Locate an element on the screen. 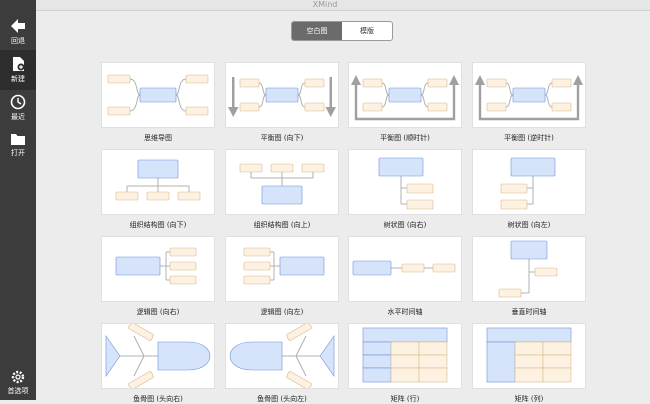  preferences-button: 首选项 is located at coordinates (18, 384).